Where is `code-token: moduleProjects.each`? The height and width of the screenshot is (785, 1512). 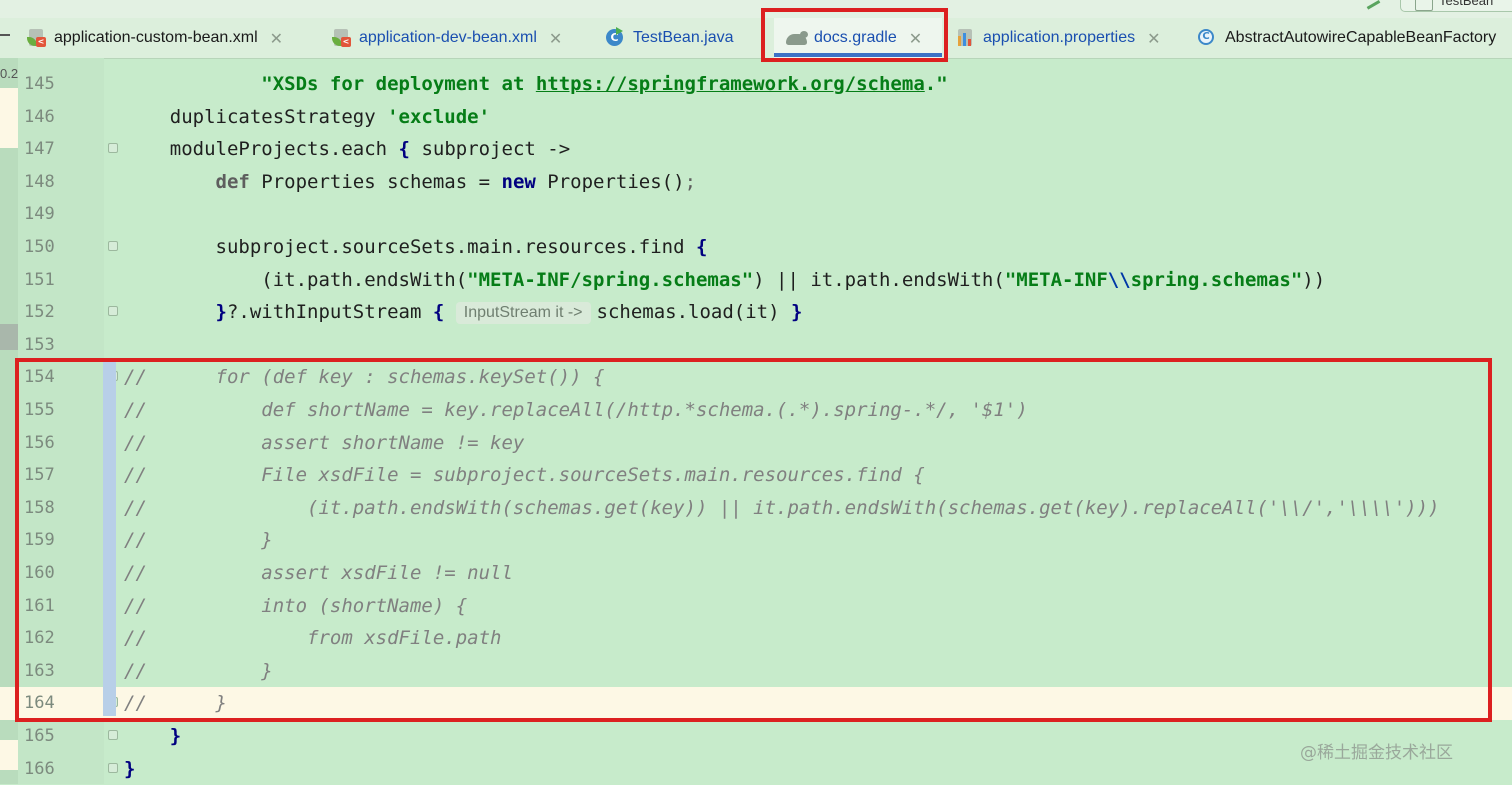 code-token: moduleProjects.each is located at coordinates (261, 149).